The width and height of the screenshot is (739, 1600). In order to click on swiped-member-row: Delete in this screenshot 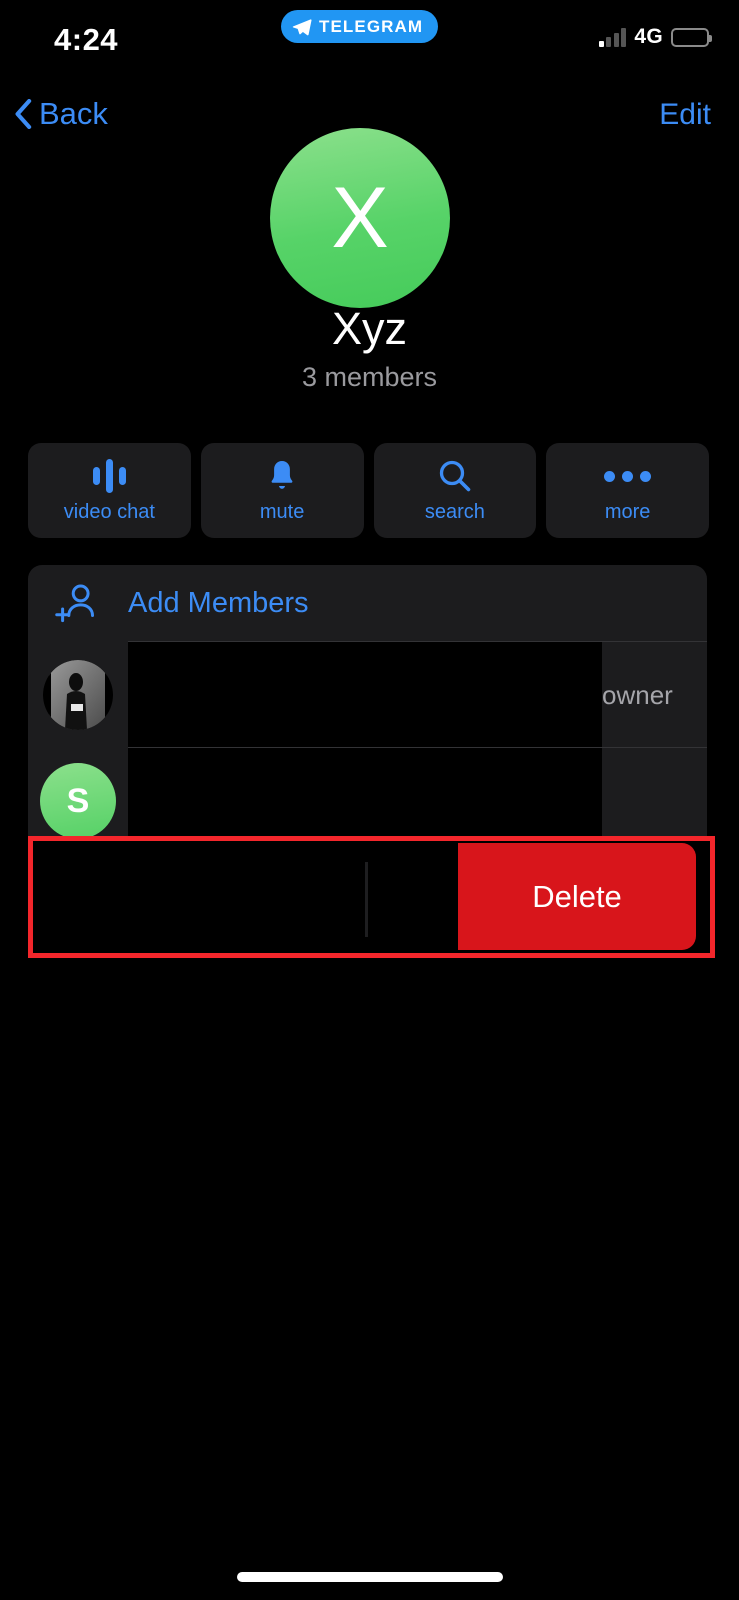, I will do `click(367, 897)`.